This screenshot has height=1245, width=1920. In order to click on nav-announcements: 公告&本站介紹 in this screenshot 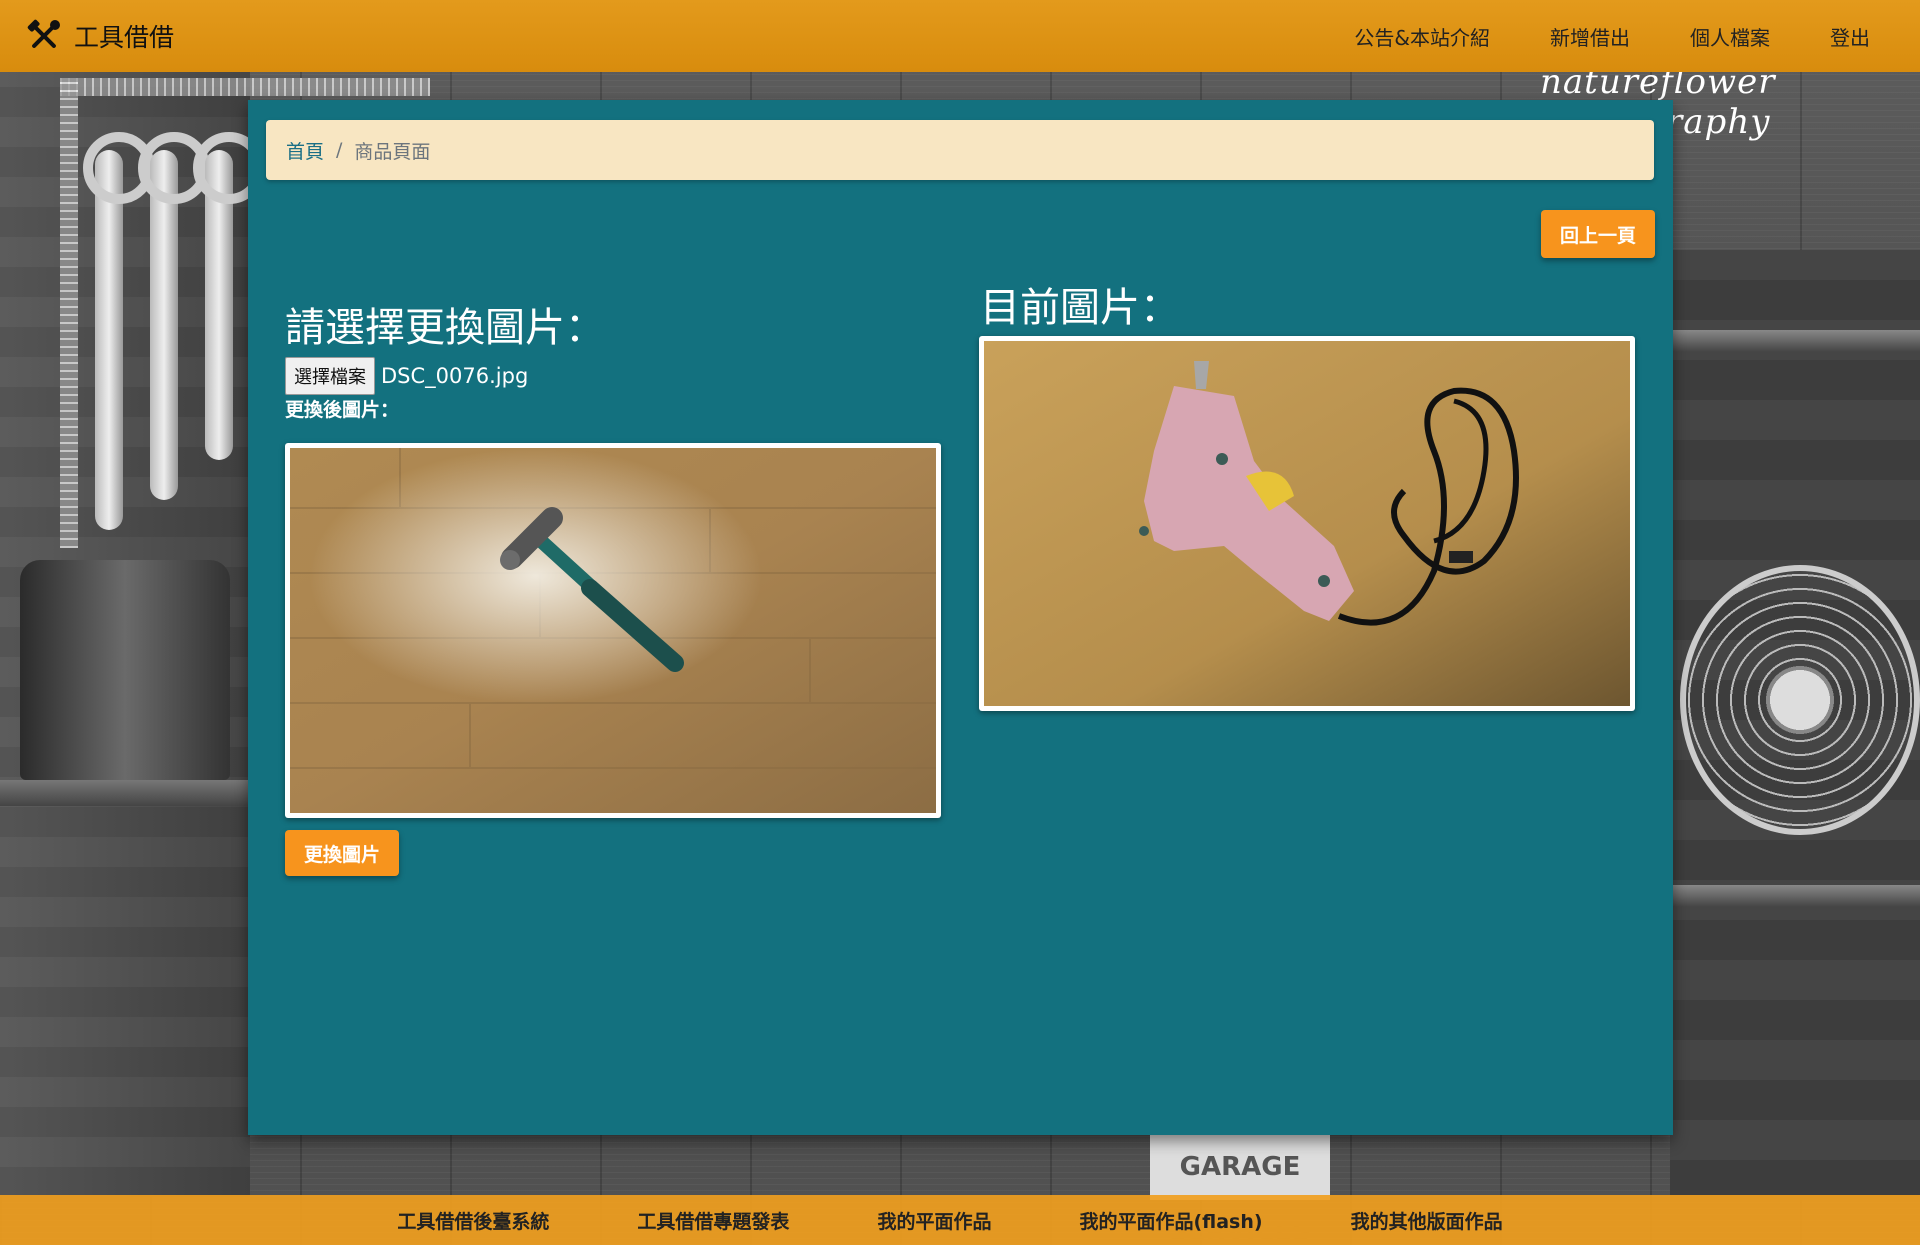, I will do `click(1422, 36)`.